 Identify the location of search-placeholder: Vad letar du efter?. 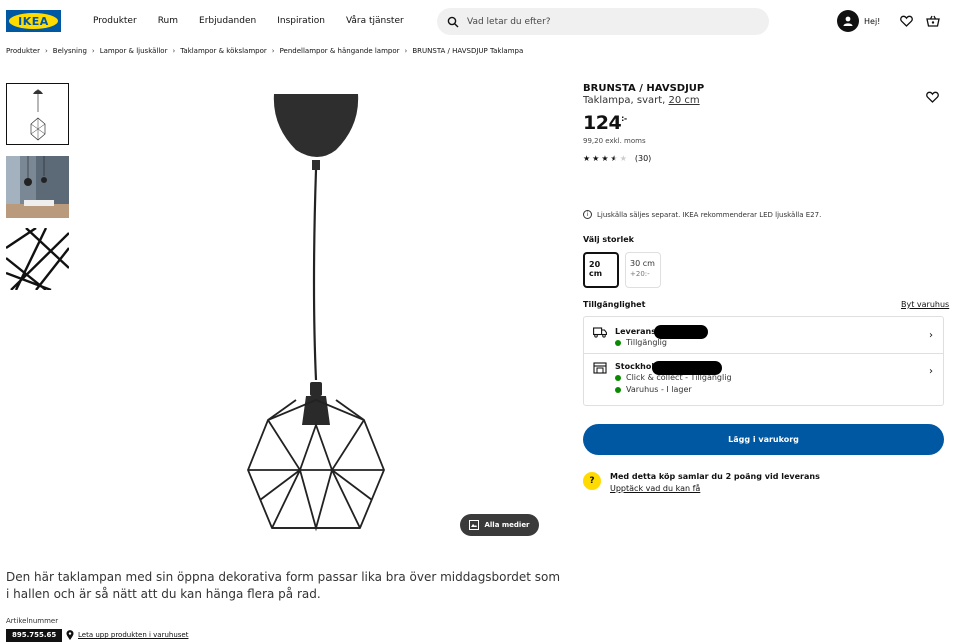
(509, 21).